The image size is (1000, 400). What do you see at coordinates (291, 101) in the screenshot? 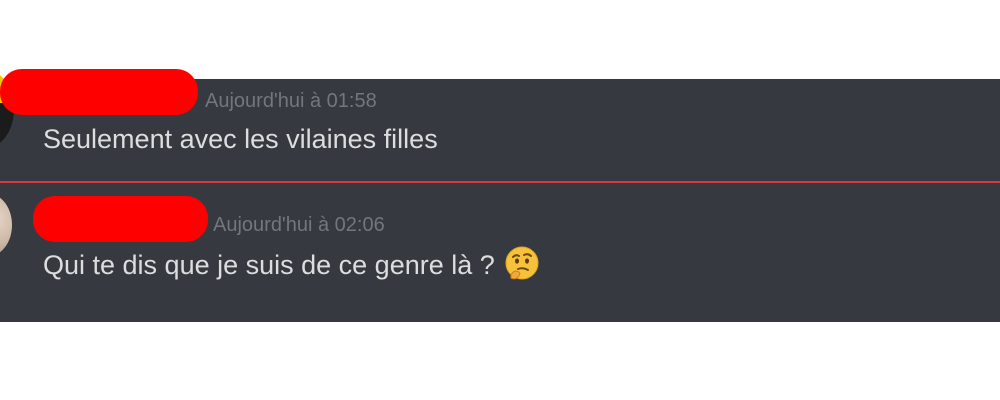
I see `message-timestamp: Aujourd'hui à 01:58` at bounding box center [291, 101].